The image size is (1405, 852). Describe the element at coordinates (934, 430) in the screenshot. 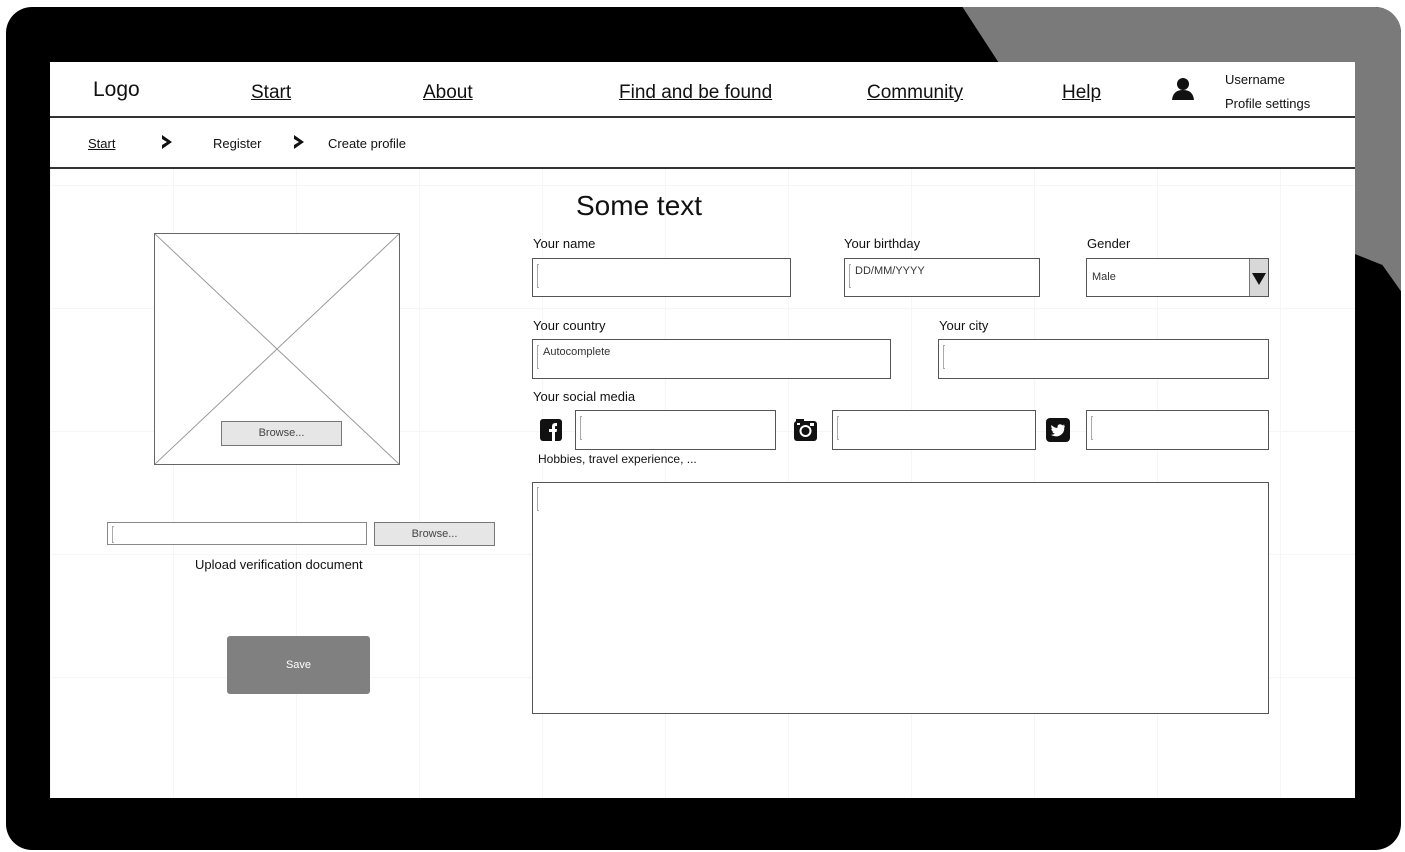

I see `instagram-input` at that location.